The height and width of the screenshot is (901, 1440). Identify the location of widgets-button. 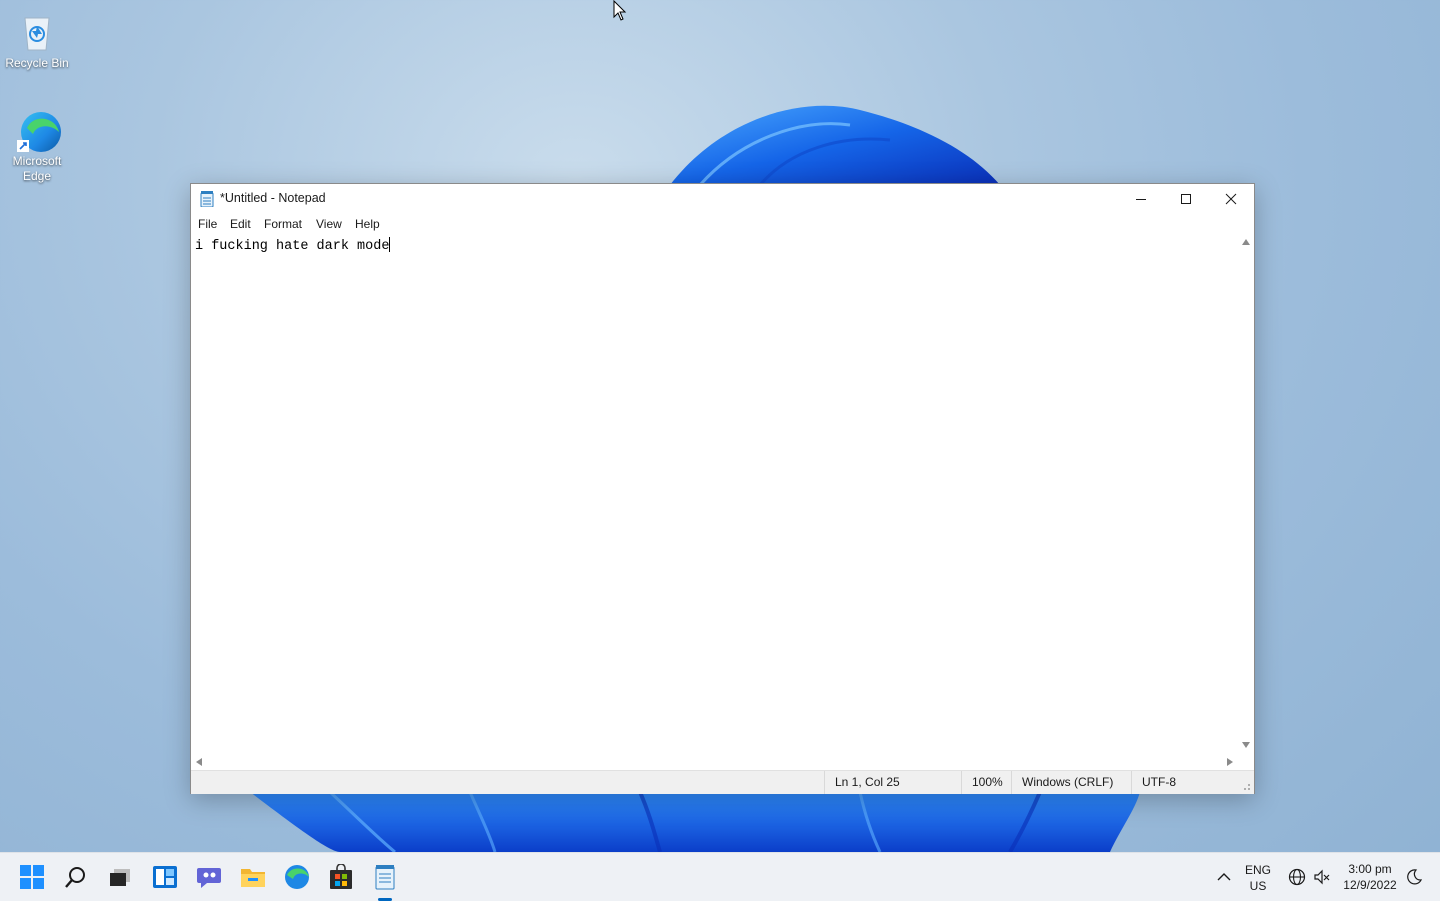
(165, 877).